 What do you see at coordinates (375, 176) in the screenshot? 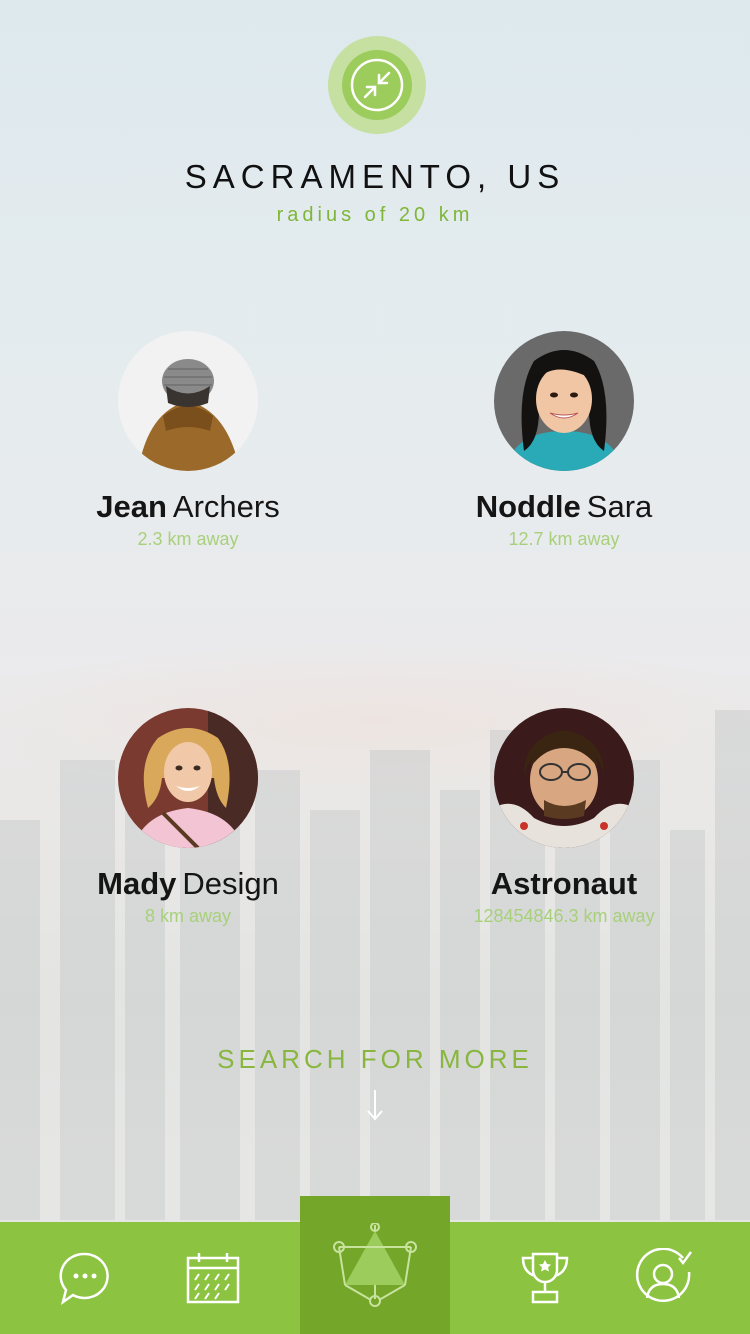
I see `location-title: SACRAMENTO, US` at bounding box center [375, 176].